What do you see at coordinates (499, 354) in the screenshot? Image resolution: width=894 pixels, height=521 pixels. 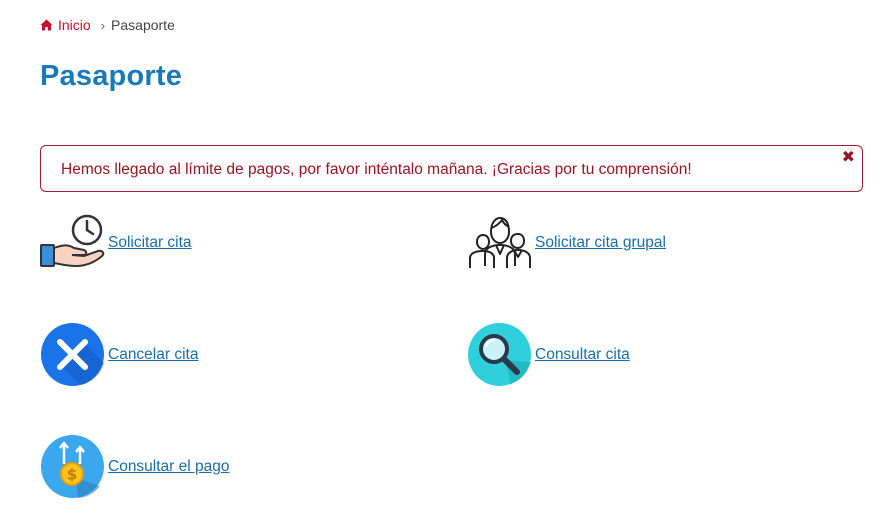 I see `magnifier-icon` at bounding box center [499, 354].